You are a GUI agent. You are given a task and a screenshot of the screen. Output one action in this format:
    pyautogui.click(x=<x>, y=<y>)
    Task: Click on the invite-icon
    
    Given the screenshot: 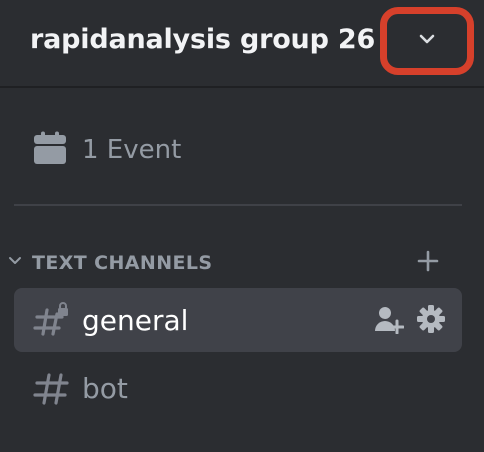 What is the action you would take?
    pyautogui.click(x=389, y=319)
    